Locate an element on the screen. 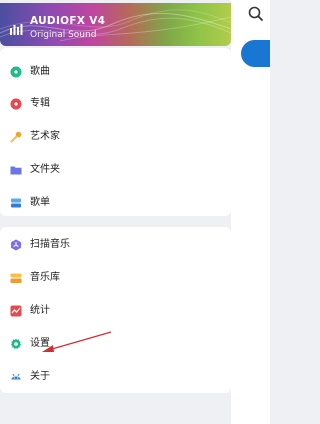  drawer-header: AUDIOFX V4 Original Sound is located at coordinates (115, 24).